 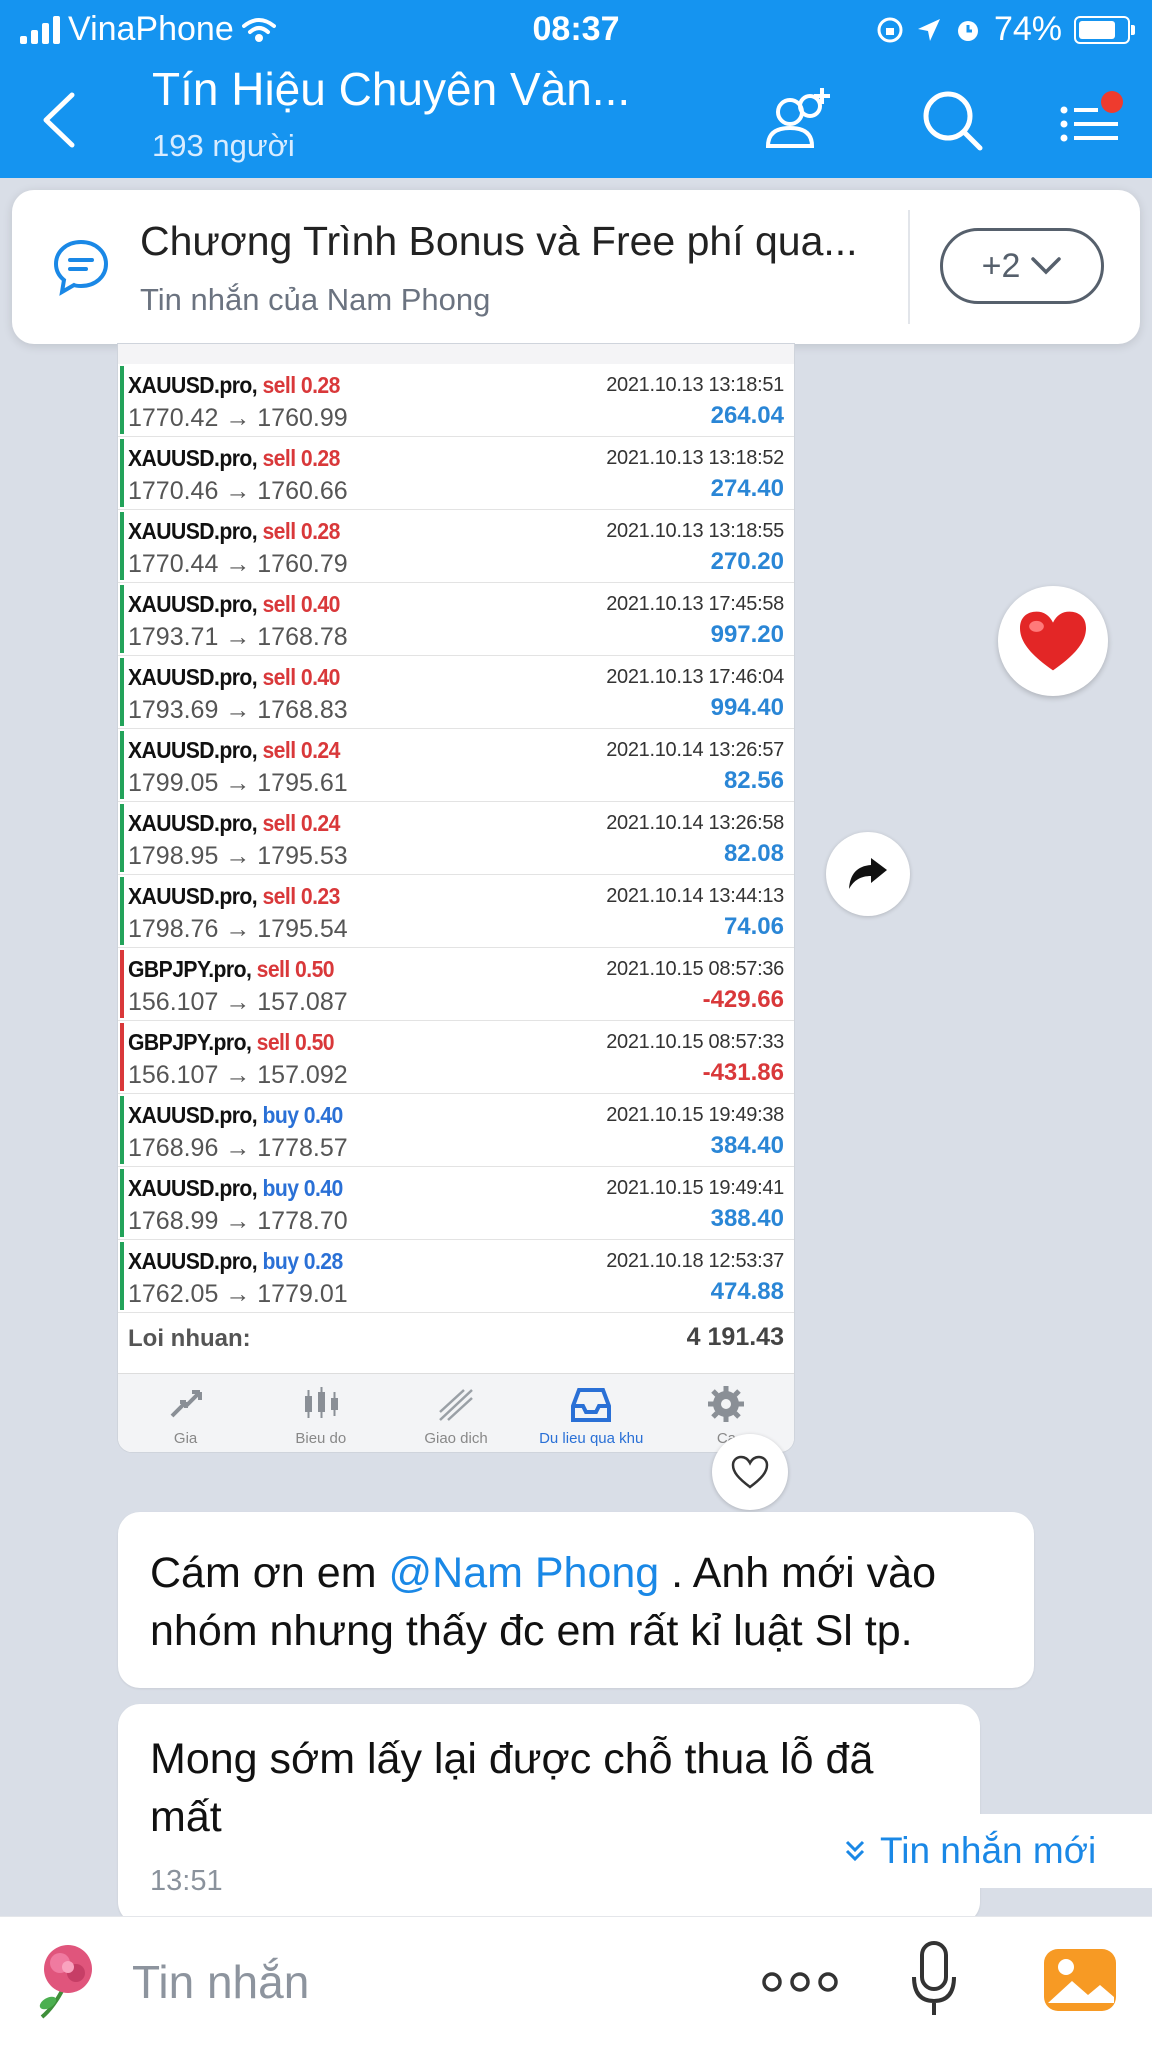 What do you see at coordinates (747, 1291) in the screenshot?
I see `trade-profit: 474.88` at bounding box center [747, 1291].